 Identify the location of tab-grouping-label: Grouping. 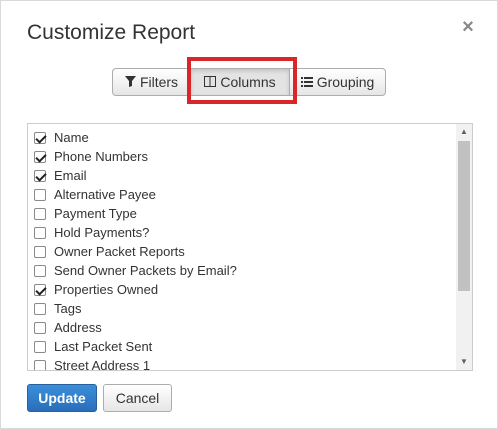
(345, 82).